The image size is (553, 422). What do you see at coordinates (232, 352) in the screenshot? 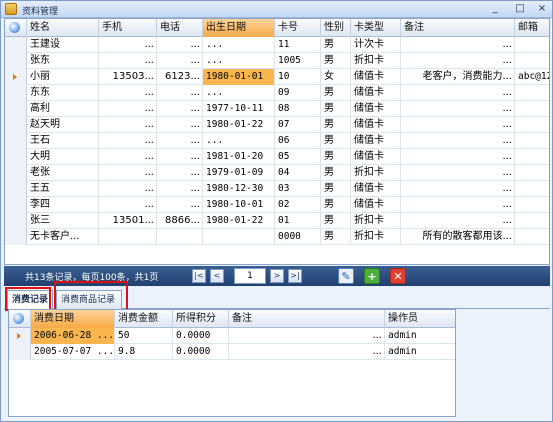
I see `consume-row: 2005-07-07 ... 9.8 0.0000... admin` at bounding box center [232, 352].